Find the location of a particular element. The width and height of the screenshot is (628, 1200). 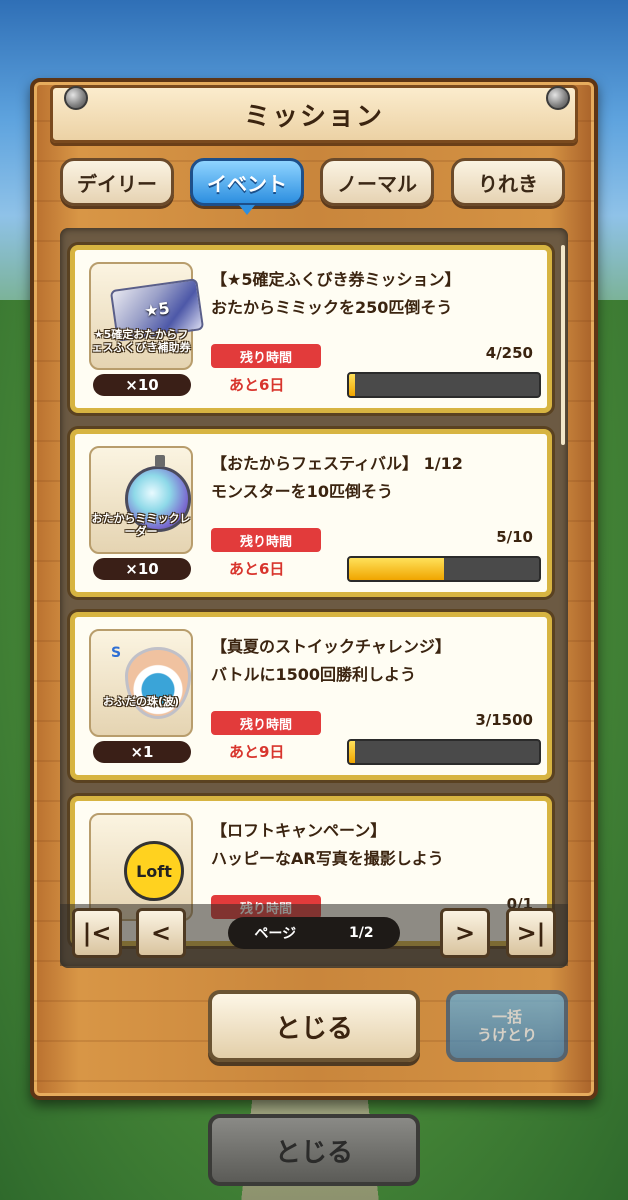

progress-count: 5/10 is located at coordinates (514, 537).